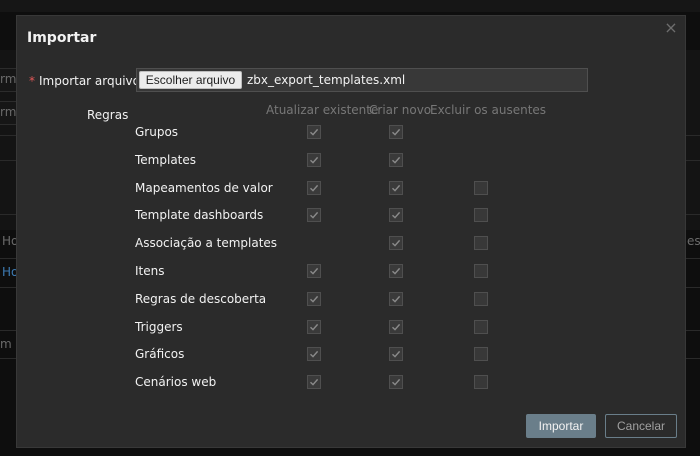 This screenshot has width=700, height=456. What do you see at coordinates (322, 110) in the screenshot?
I see `column-header-update-existing: Atualizar existente` at bounding box center [322, 110].